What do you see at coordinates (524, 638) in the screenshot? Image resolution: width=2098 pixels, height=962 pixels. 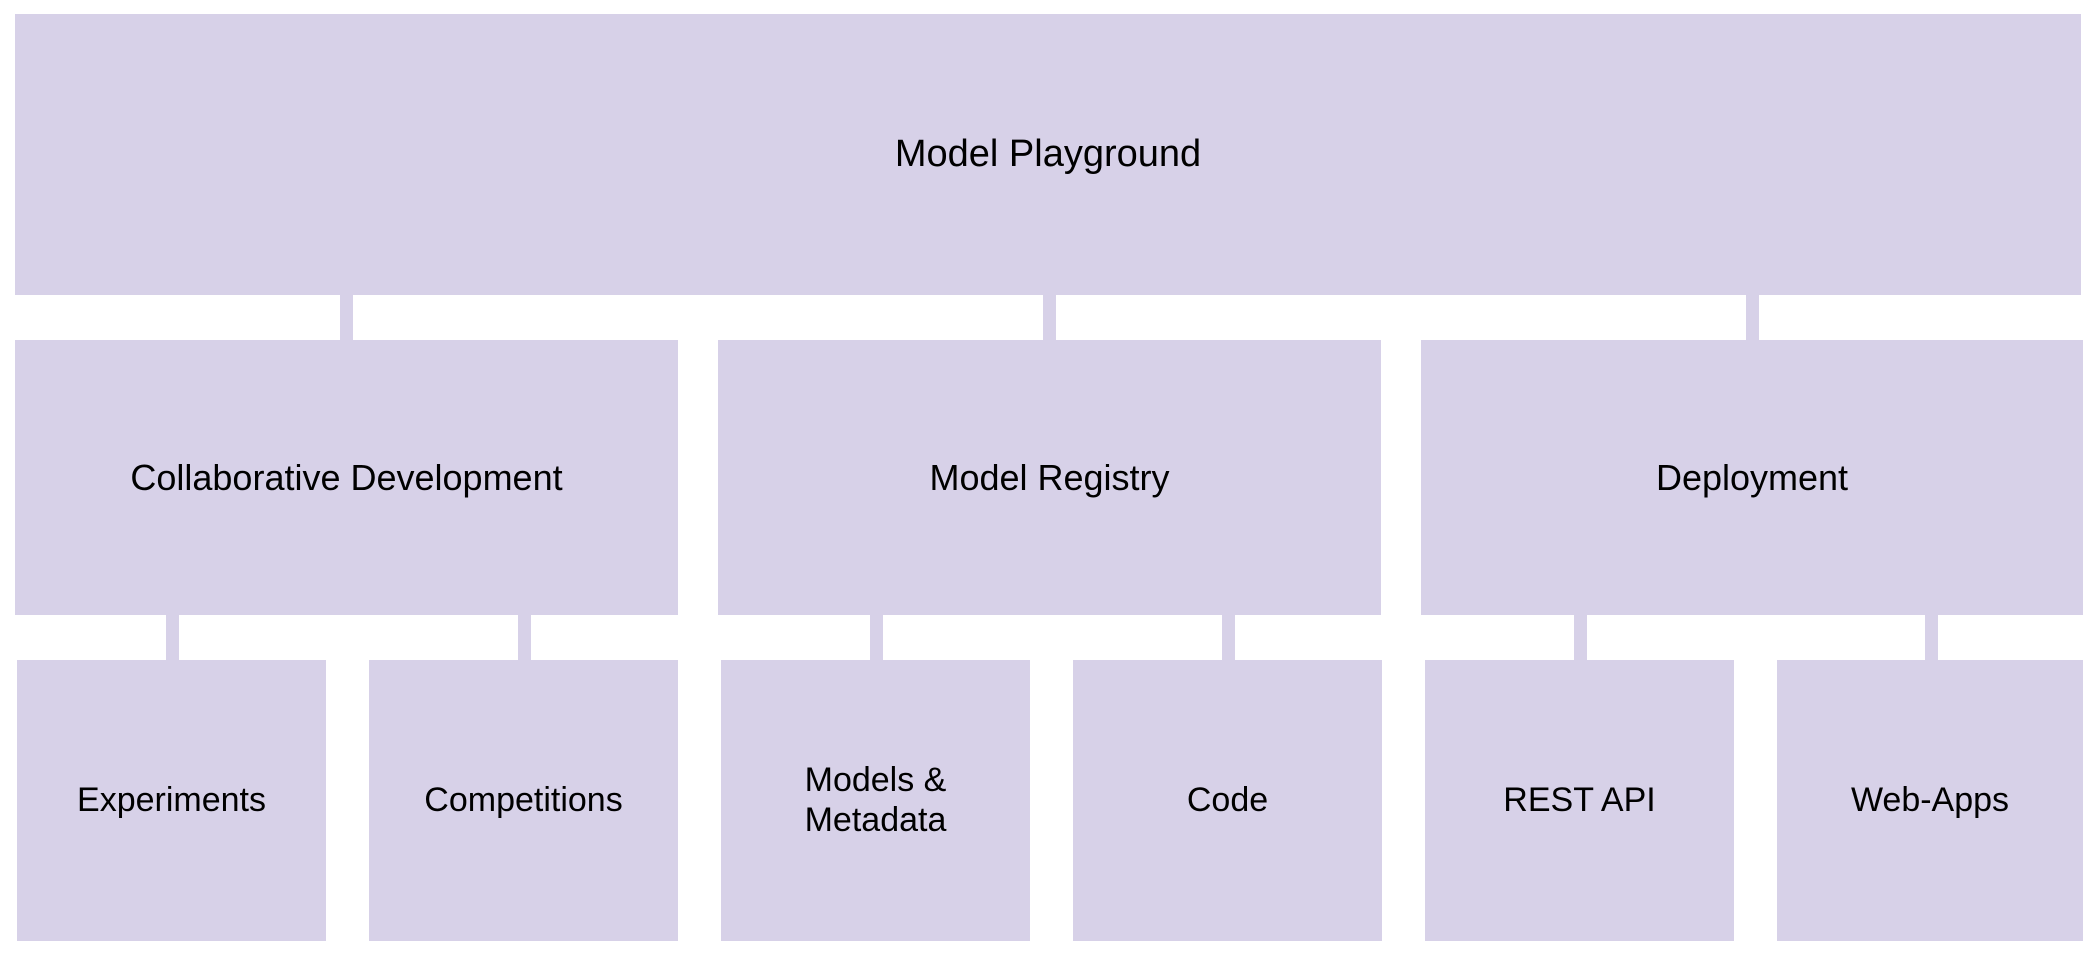 I see `connector-collaborative-development-to-competitions` at bounding box center [524, 638].